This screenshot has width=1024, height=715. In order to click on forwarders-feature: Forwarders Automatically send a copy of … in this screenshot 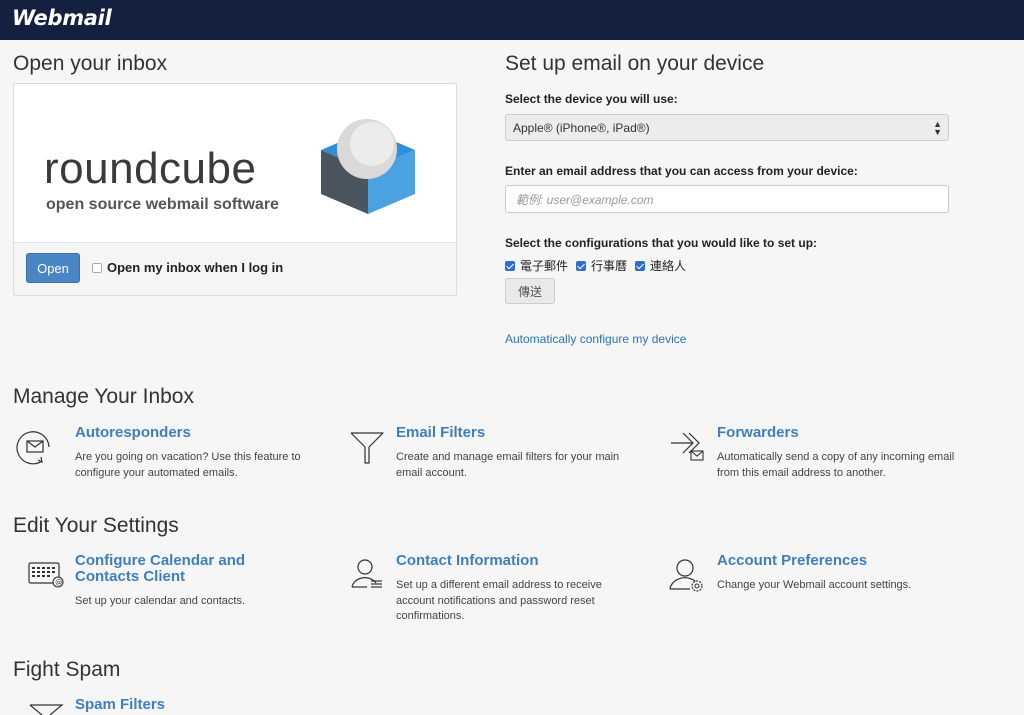, I will do `click(805, 455)`.